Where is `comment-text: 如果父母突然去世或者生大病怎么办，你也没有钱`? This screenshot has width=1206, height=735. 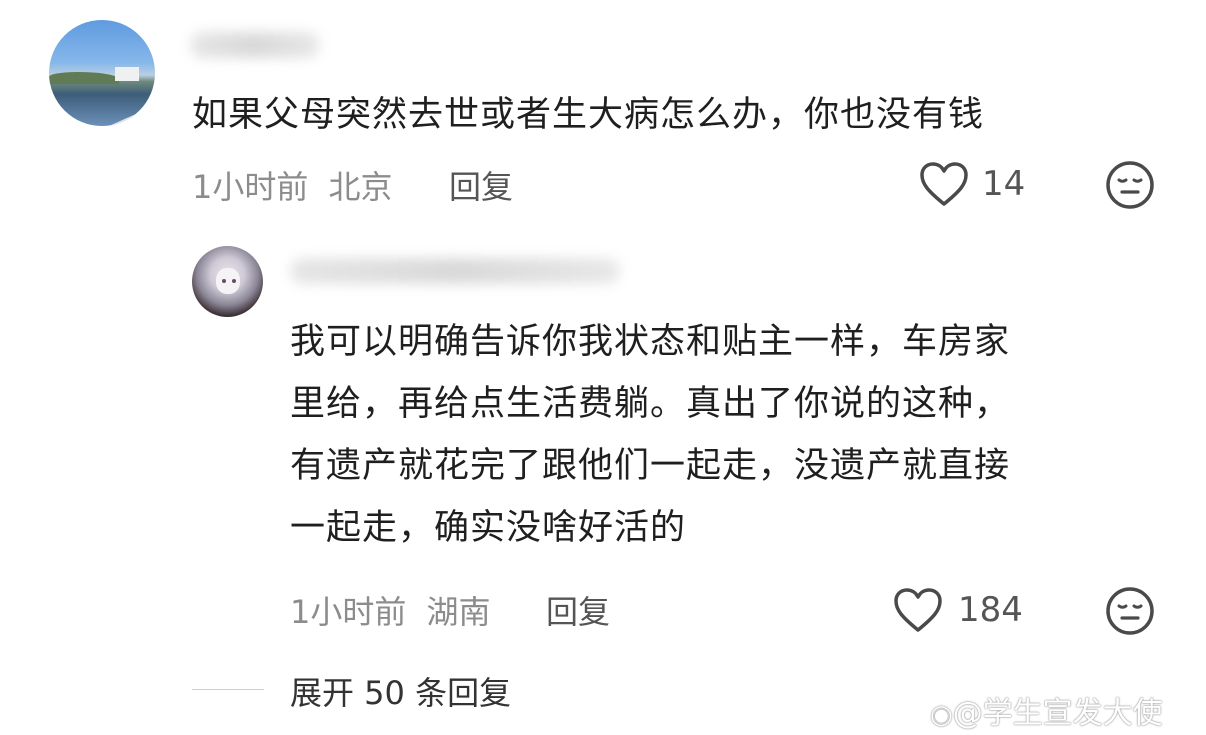 comment-text: 如果父母突然去世或者生大病怎么办，你也没有钱 is located at coordinates (588, 115).